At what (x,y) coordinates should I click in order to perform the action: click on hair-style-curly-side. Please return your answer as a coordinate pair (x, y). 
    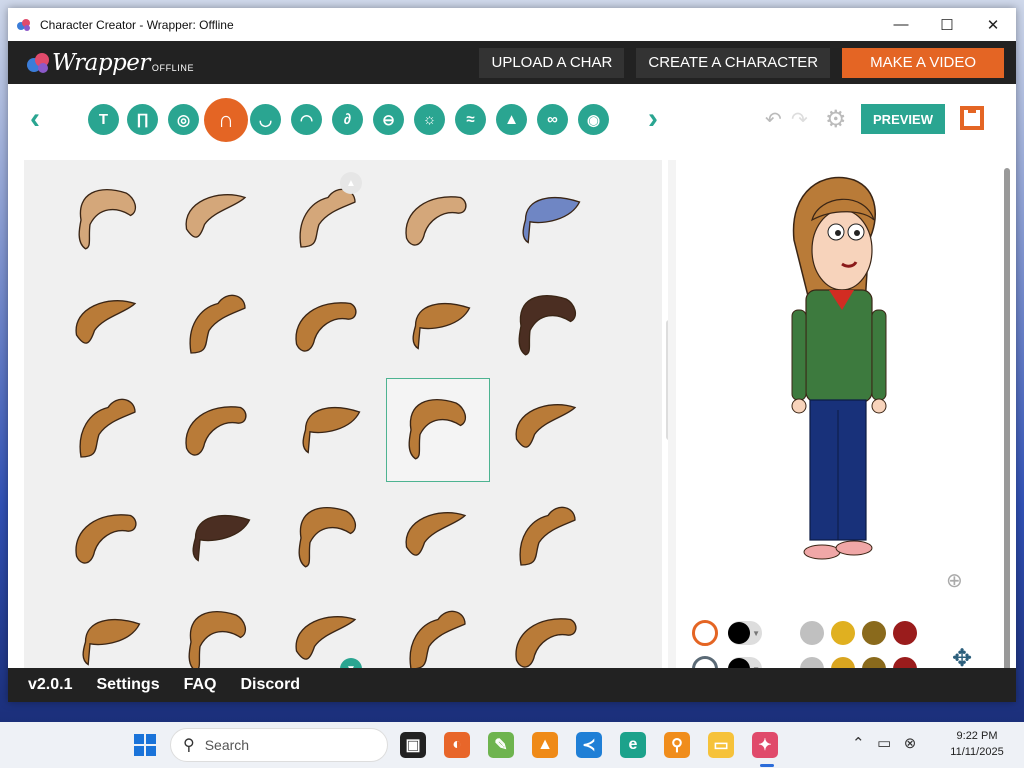
    Looking at the image, I should click on (328, 430).